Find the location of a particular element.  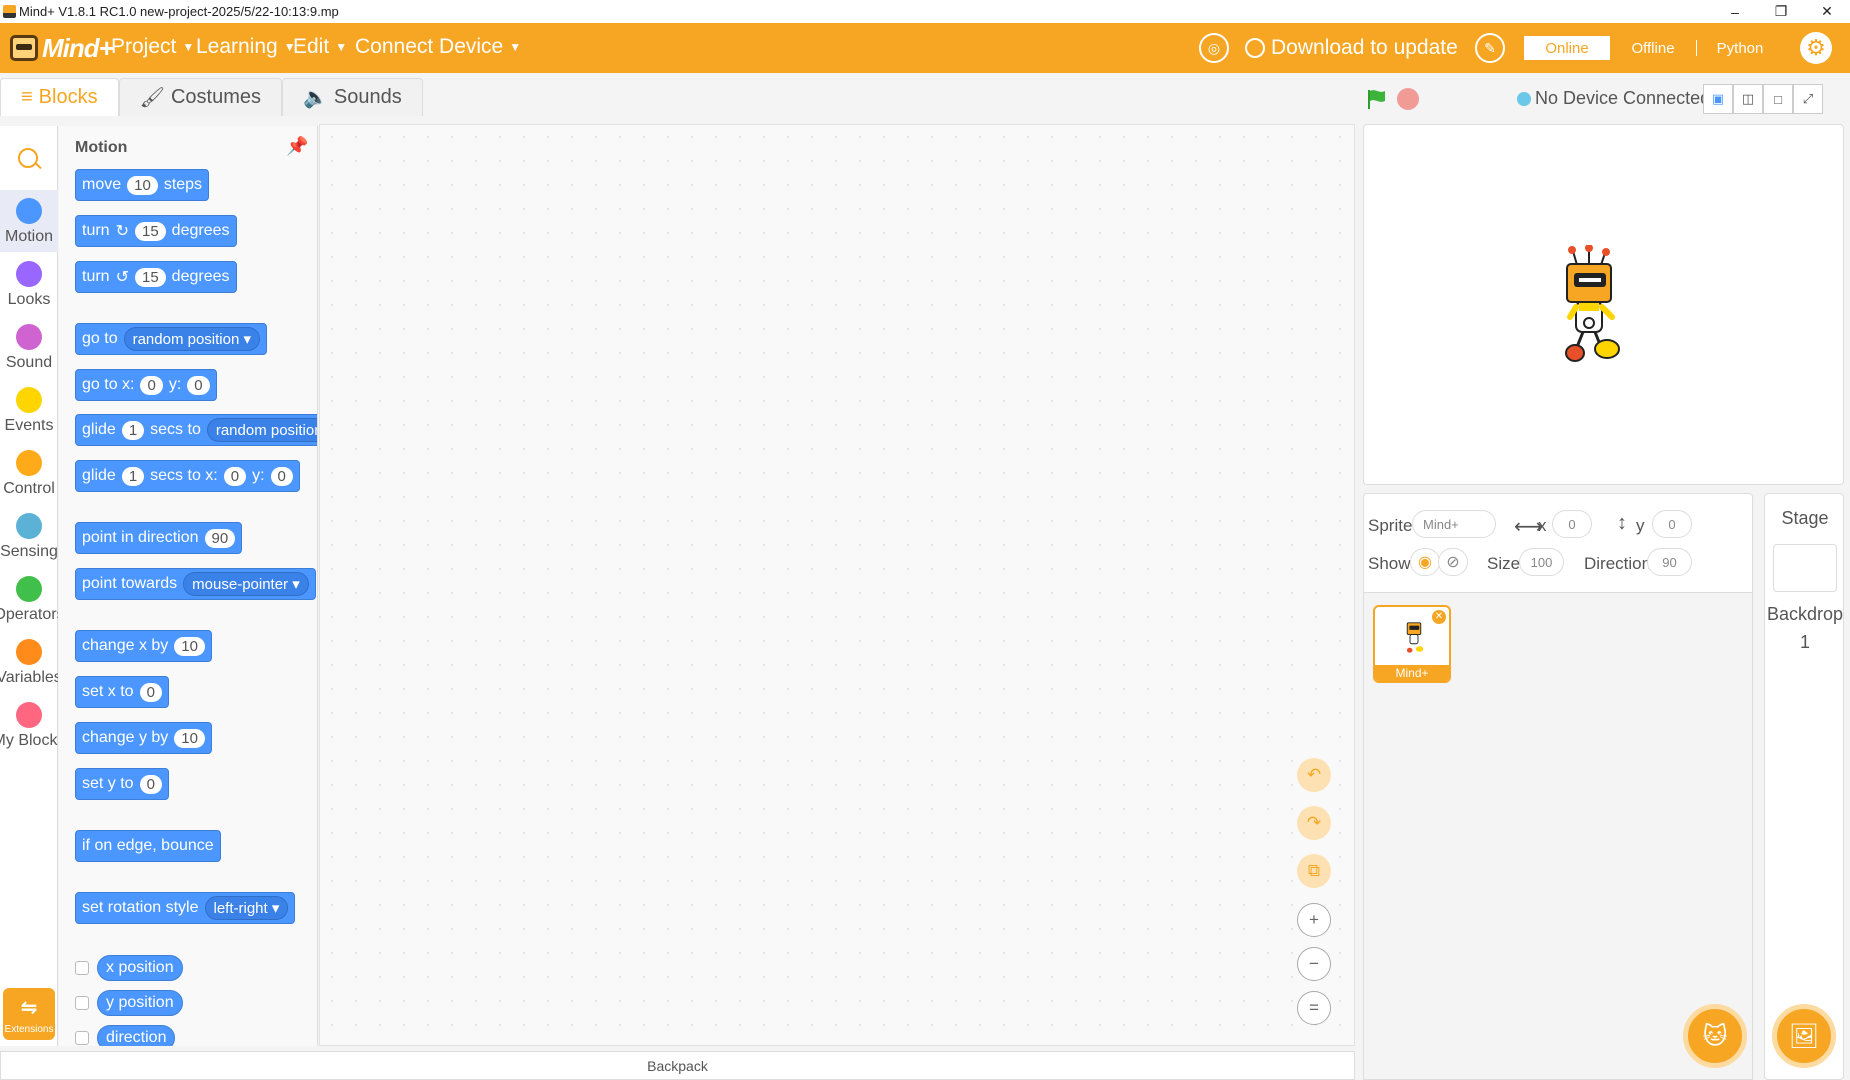

menu-connect-device: Connect Device ▼ is located at coordinates (438, 47).